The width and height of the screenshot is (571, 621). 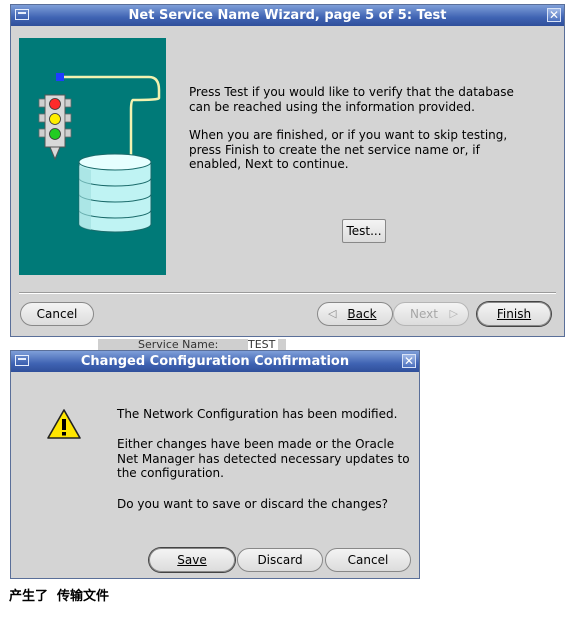 I want to click on confirmation-titlebar: Changed Configuration Confirmation ✕, so click(x=215, y=361).